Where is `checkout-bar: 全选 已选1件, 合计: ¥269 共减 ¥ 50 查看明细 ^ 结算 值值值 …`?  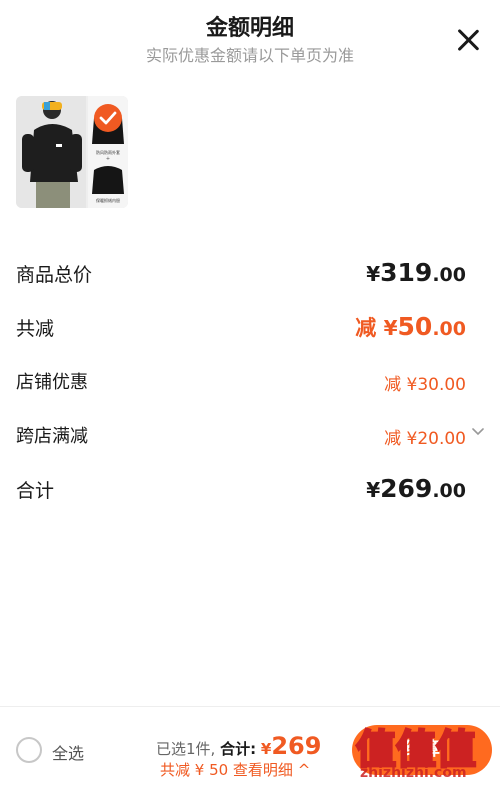
checkout-bar: 全选 已选1件, 合计: ¥269 共减 ¥ 50 查看明细 ^ 结算 值值值 … is located at coordinates (250, 745).